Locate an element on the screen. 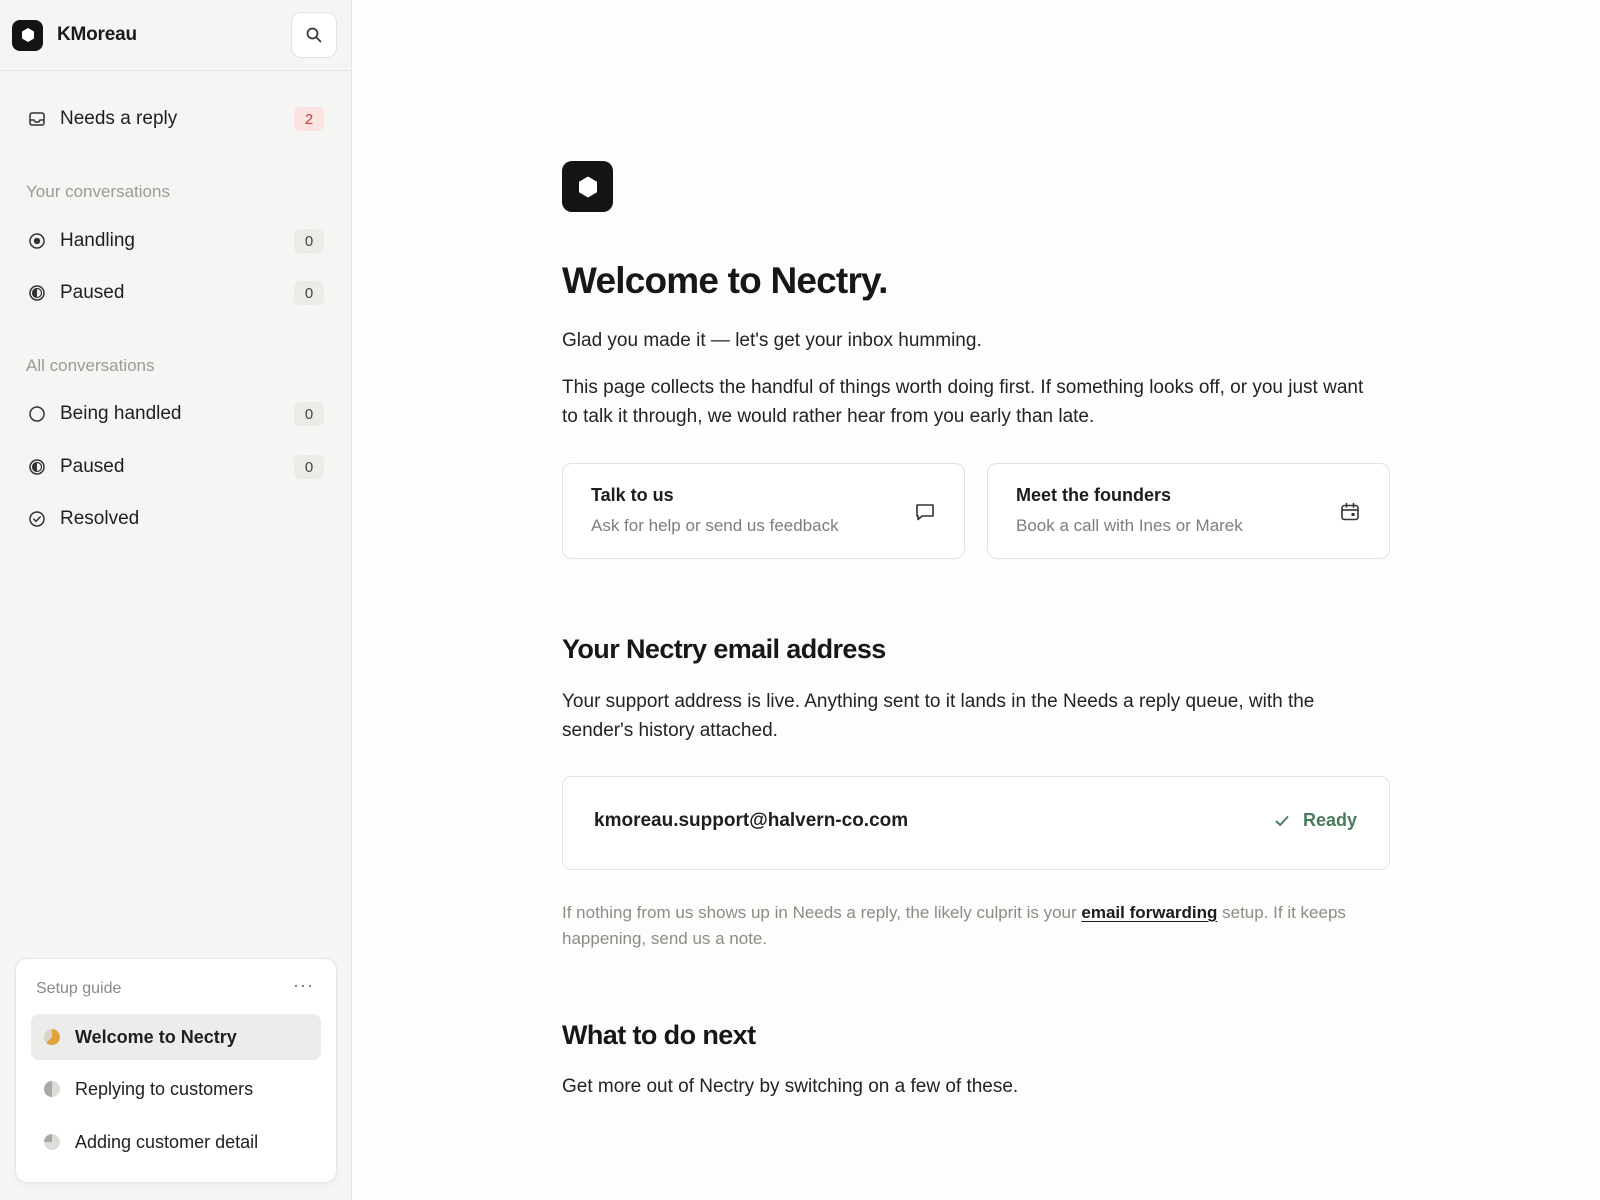  guide-item-customer-detail: Adding customer detail is located at coordinates (176, 1142).